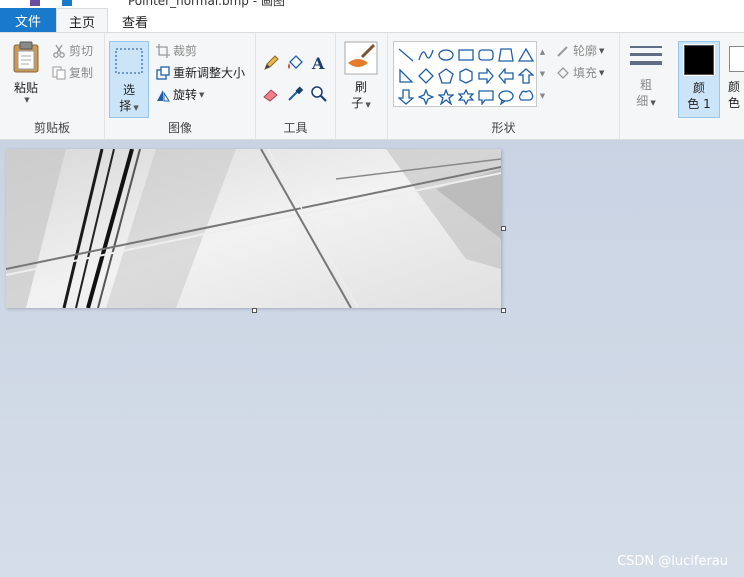  What do you see at coordinates (372, 4) in the screenshot?
I see `title-bar: Pointer_normal.bmp - 画图` at bounding box center [372, 4].